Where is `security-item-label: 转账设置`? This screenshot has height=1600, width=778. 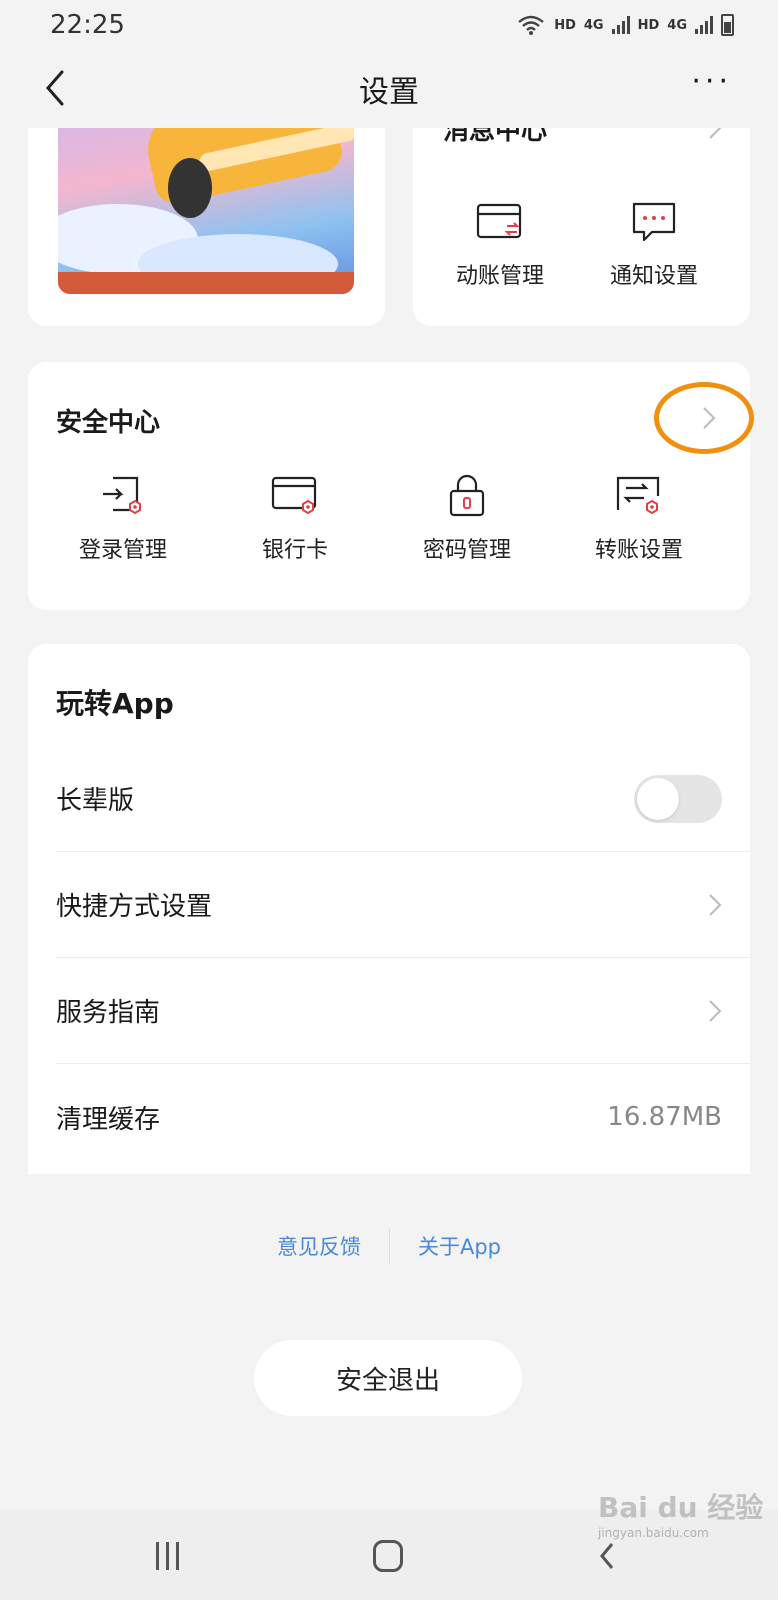
security-item-label: 转账设置 is located at coordinates (638, 550).